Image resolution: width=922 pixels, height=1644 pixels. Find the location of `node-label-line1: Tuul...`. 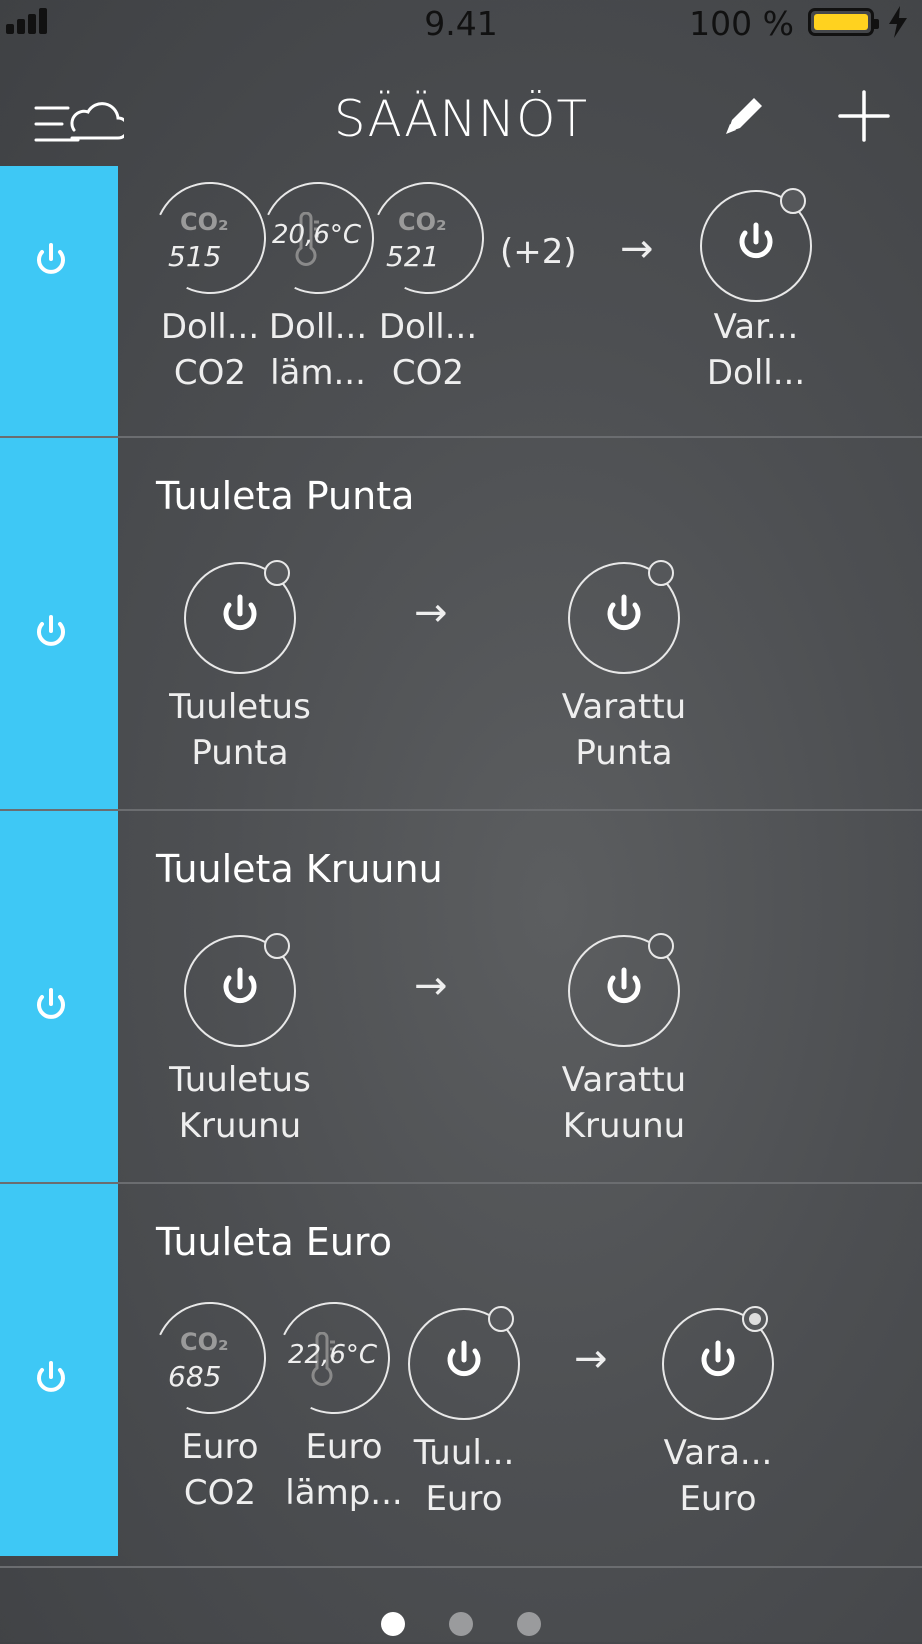

node-label-line1: Tuul... is located at coordinates (464, 1453).